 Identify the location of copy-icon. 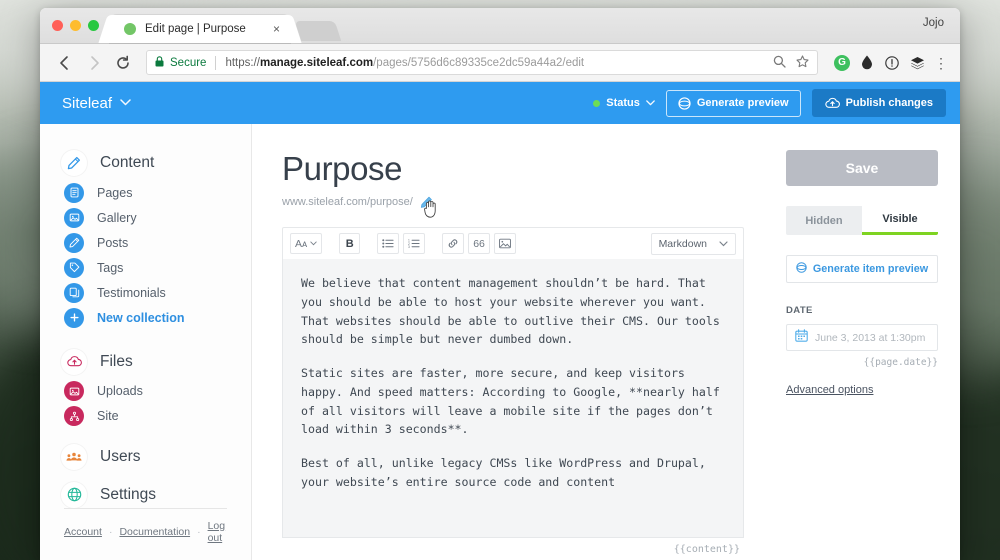
(74, 292).